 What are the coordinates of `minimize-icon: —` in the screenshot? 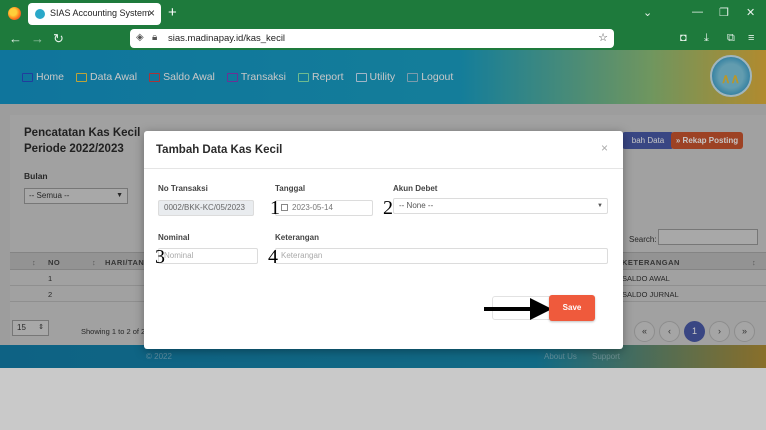 It's located at (697, 12).